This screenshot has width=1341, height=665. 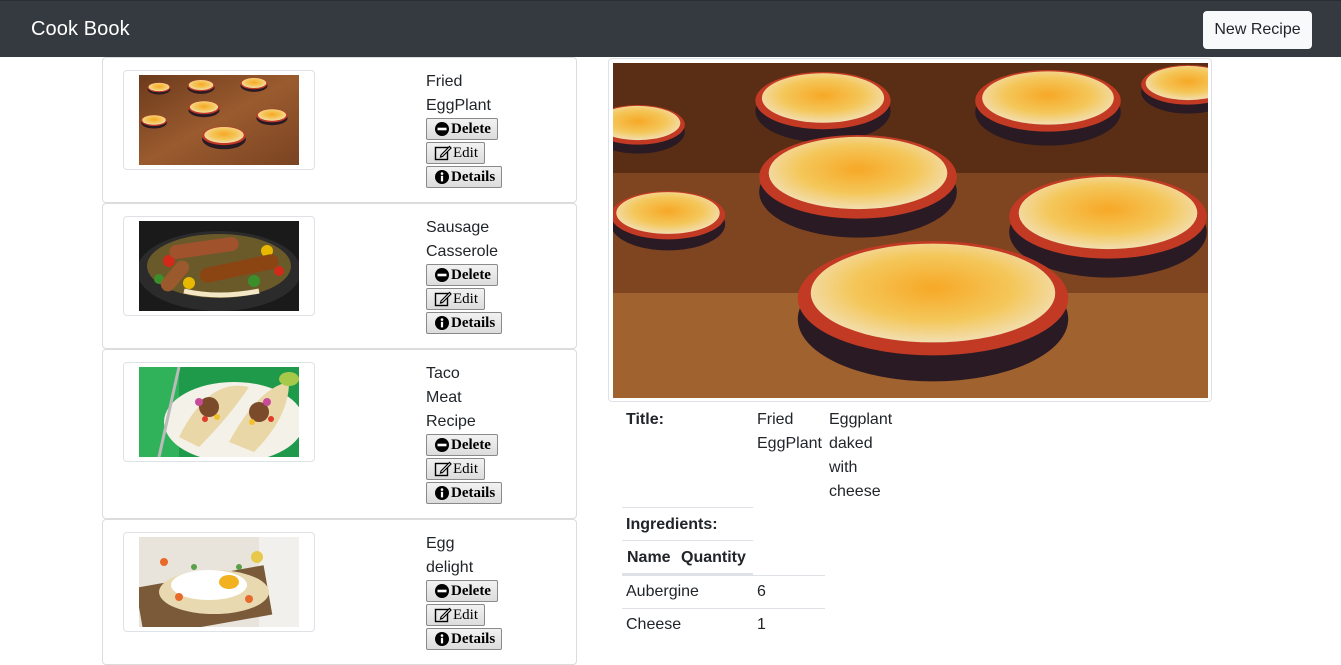 What do you see at coordinates (670, 28) in the screenshot?
I see `navbar: Cook Book New Recipe` at bounding box center [670, 28].